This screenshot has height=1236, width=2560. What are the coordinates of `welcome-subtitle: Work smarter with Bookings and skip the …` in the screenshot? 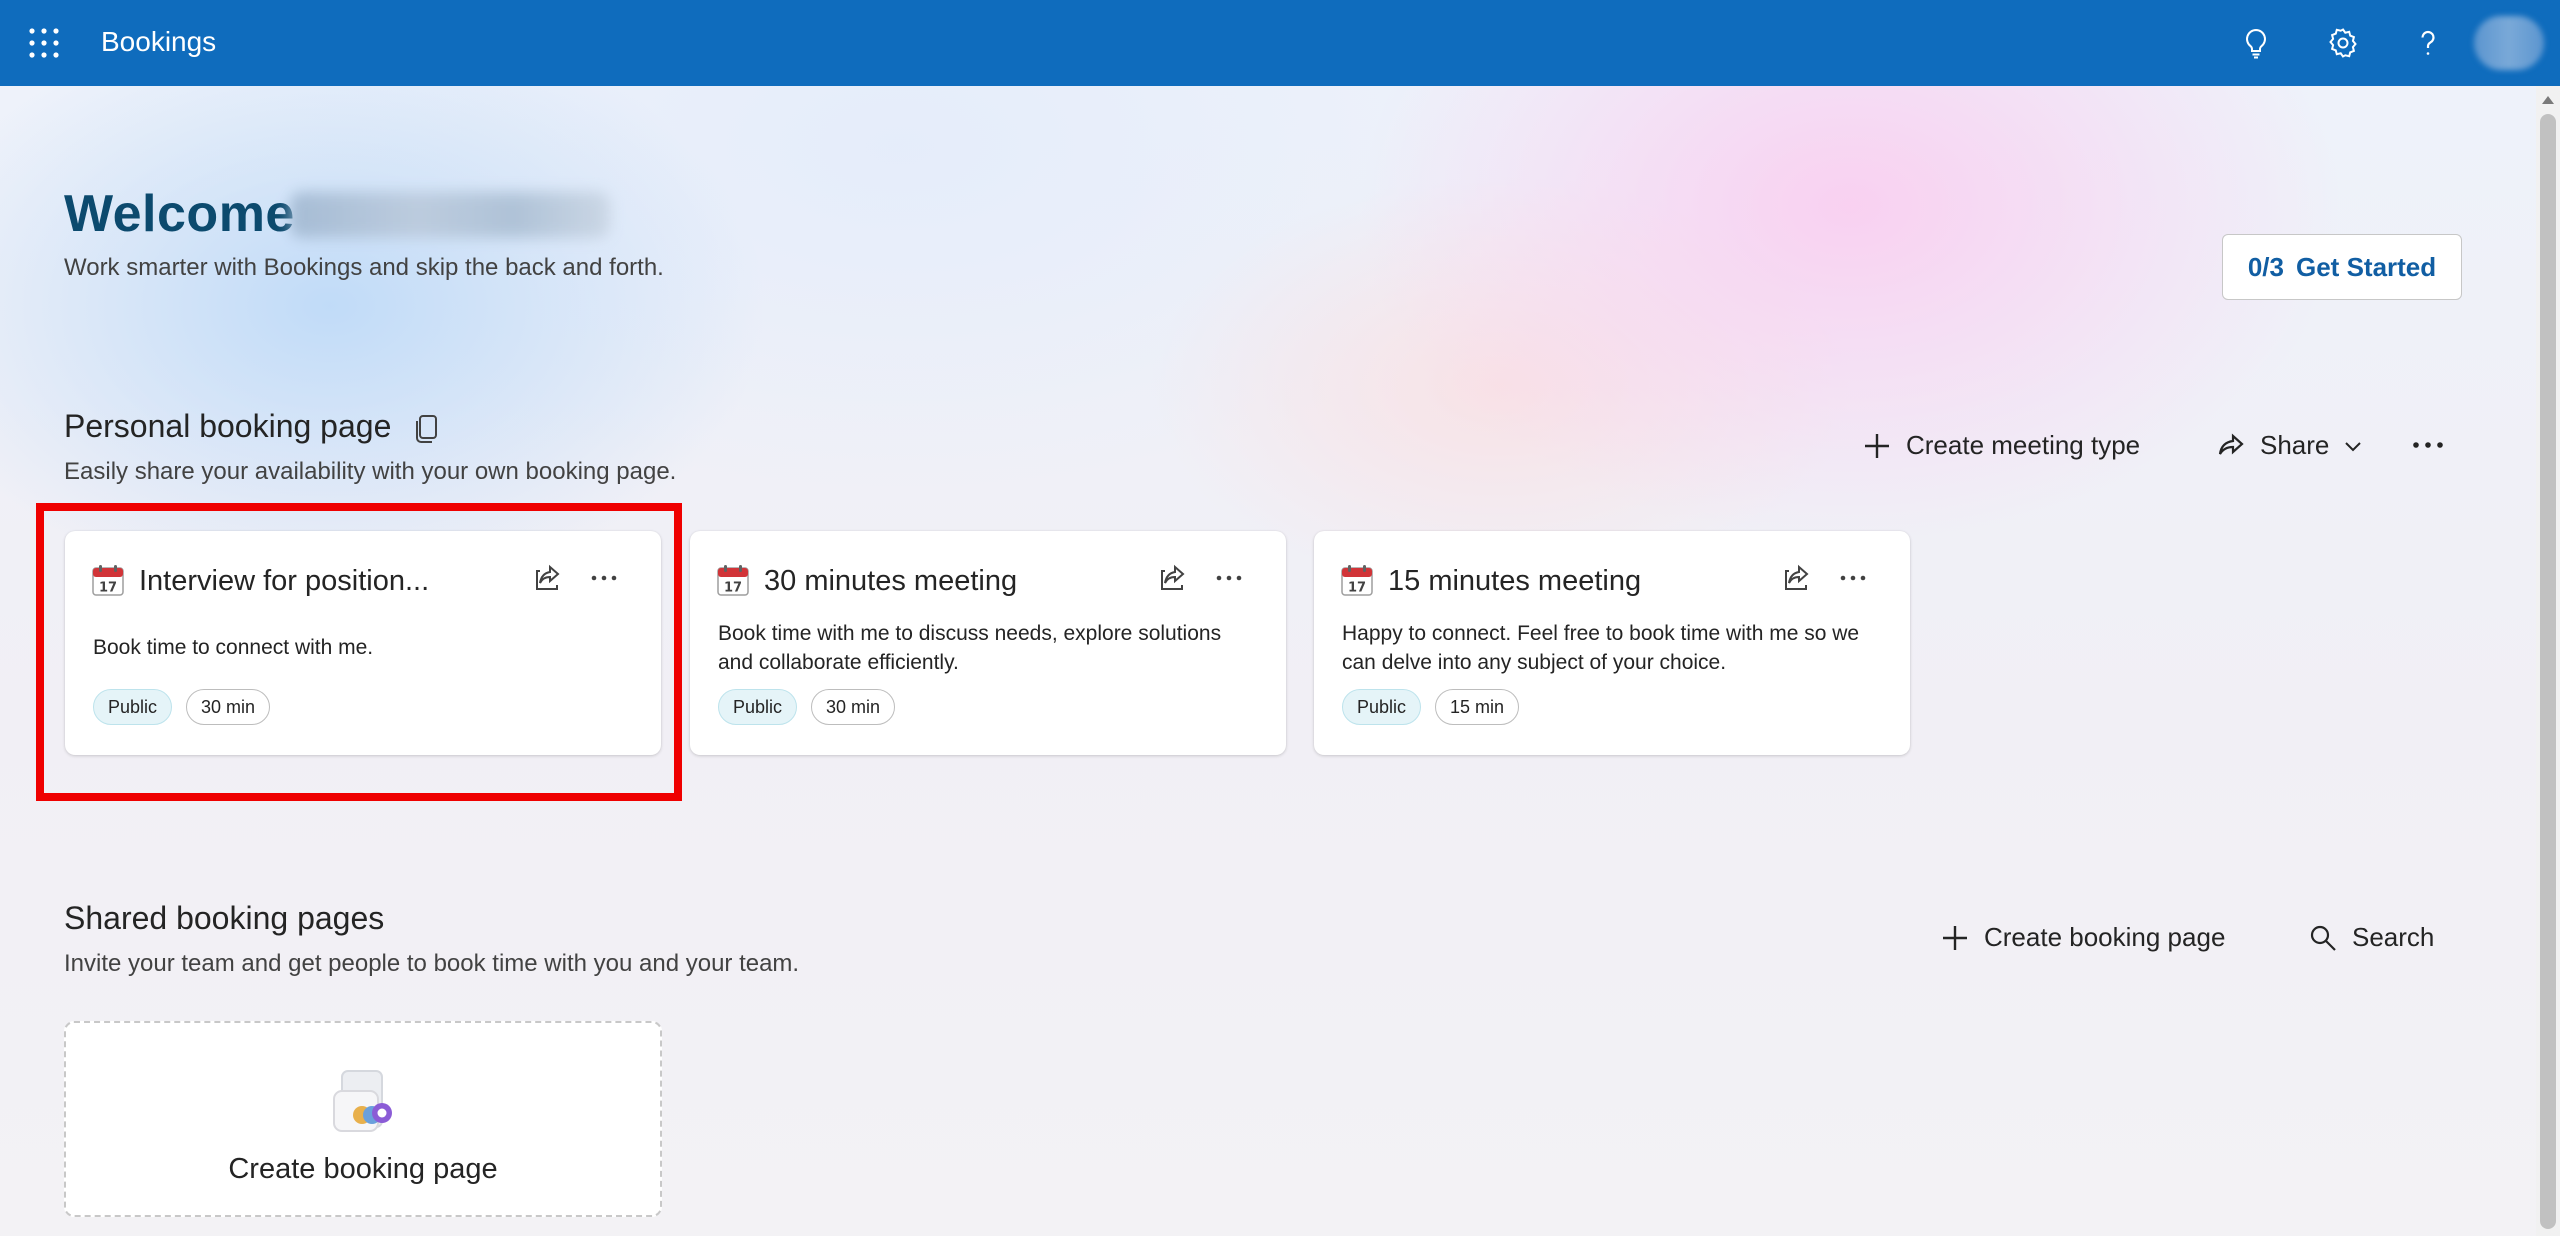 It's located at (364, 267).